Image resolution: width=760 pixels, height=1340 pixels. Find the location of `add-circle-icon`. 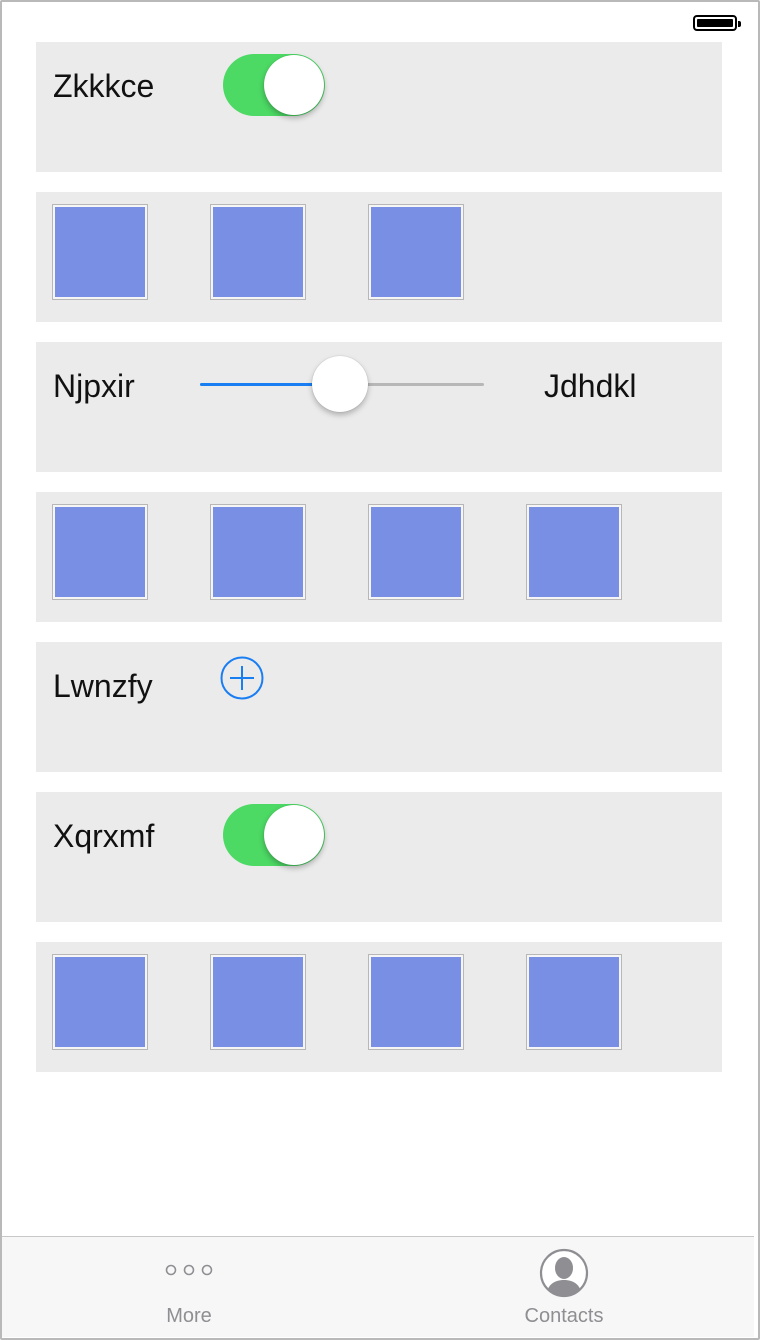

add-circle-icon is located at coordinates (242, 678).